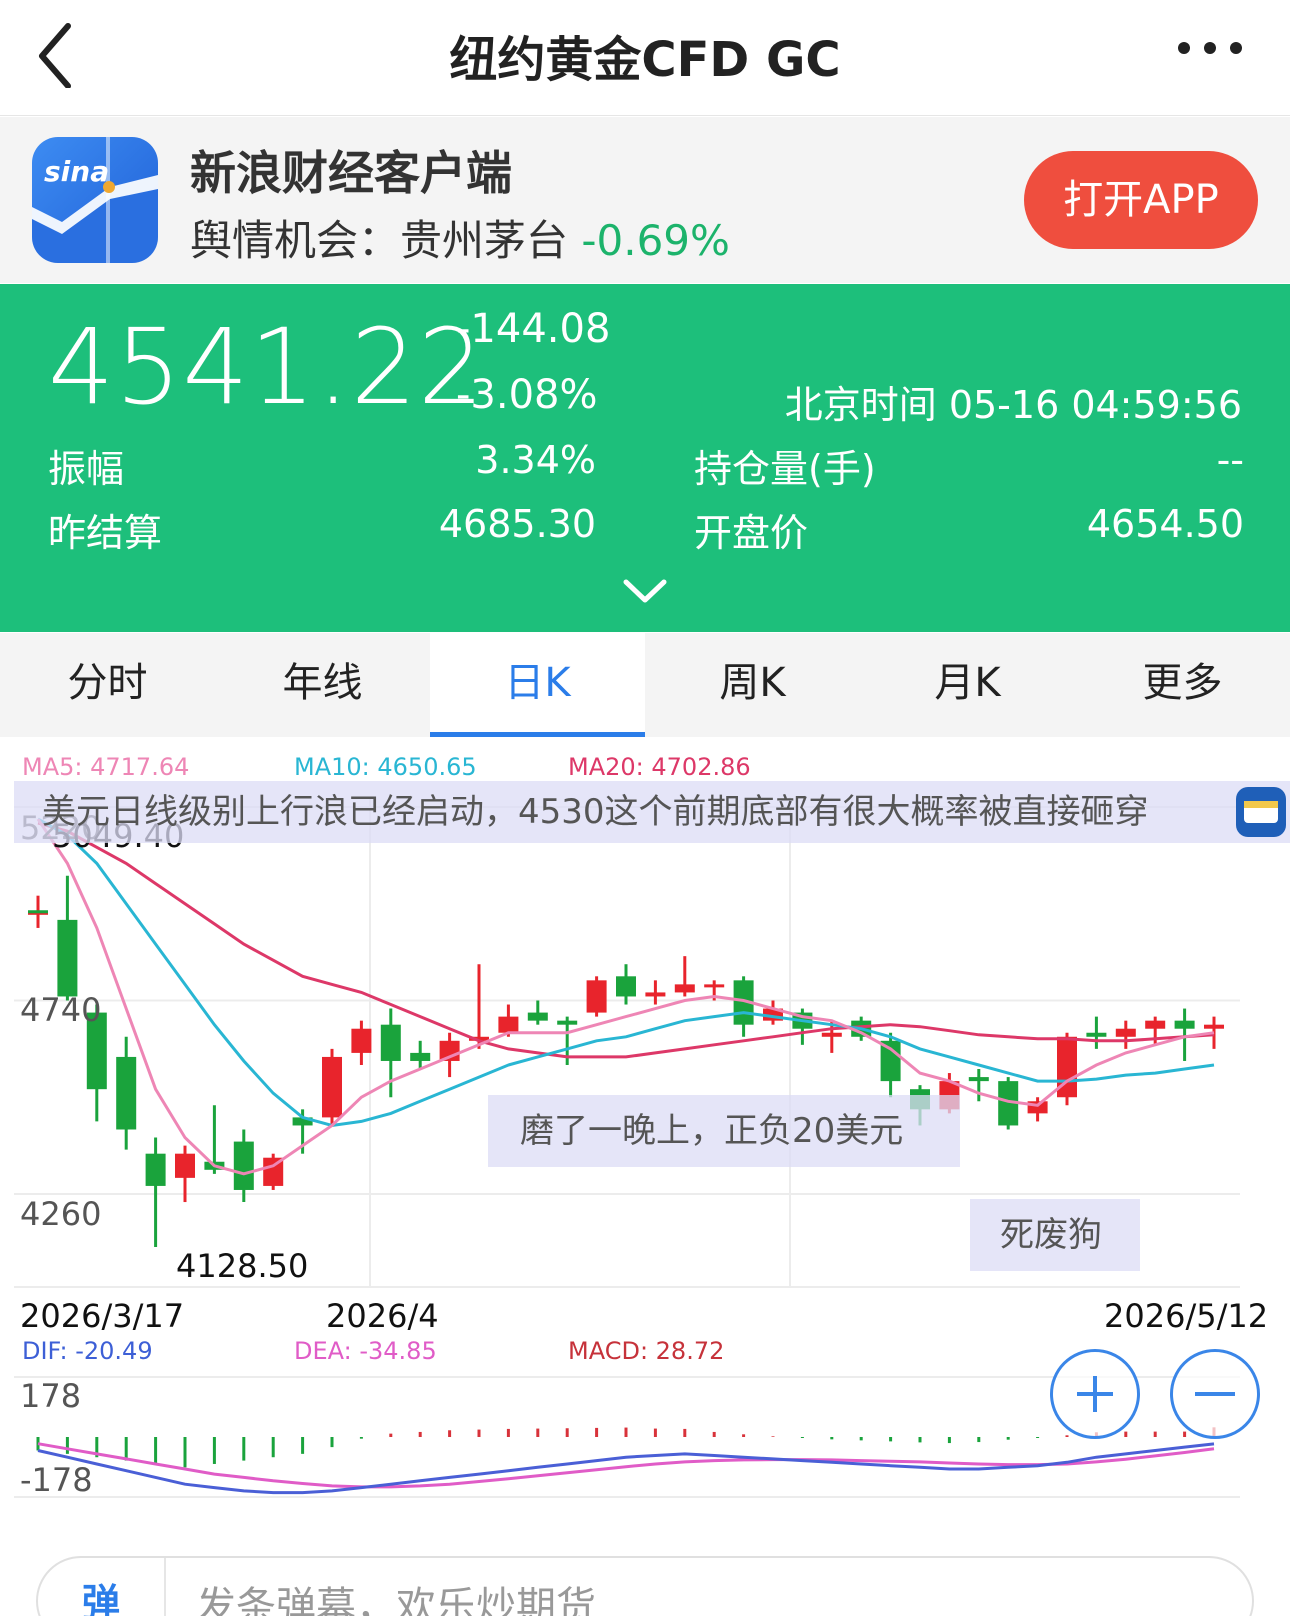 This screenshot has height=1616, width=1290. I want to click on macd-legend: MACD: 28.72, so click(646, 1351).